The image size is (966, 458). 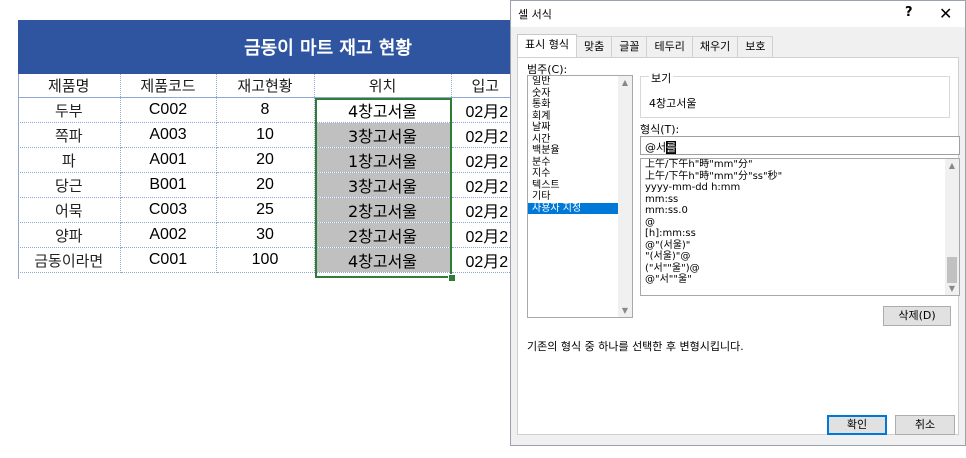 What do you see at coordinates (69, 160) in the screenshot?
I see `cell-name: 파` at bounding box center [69, 160].